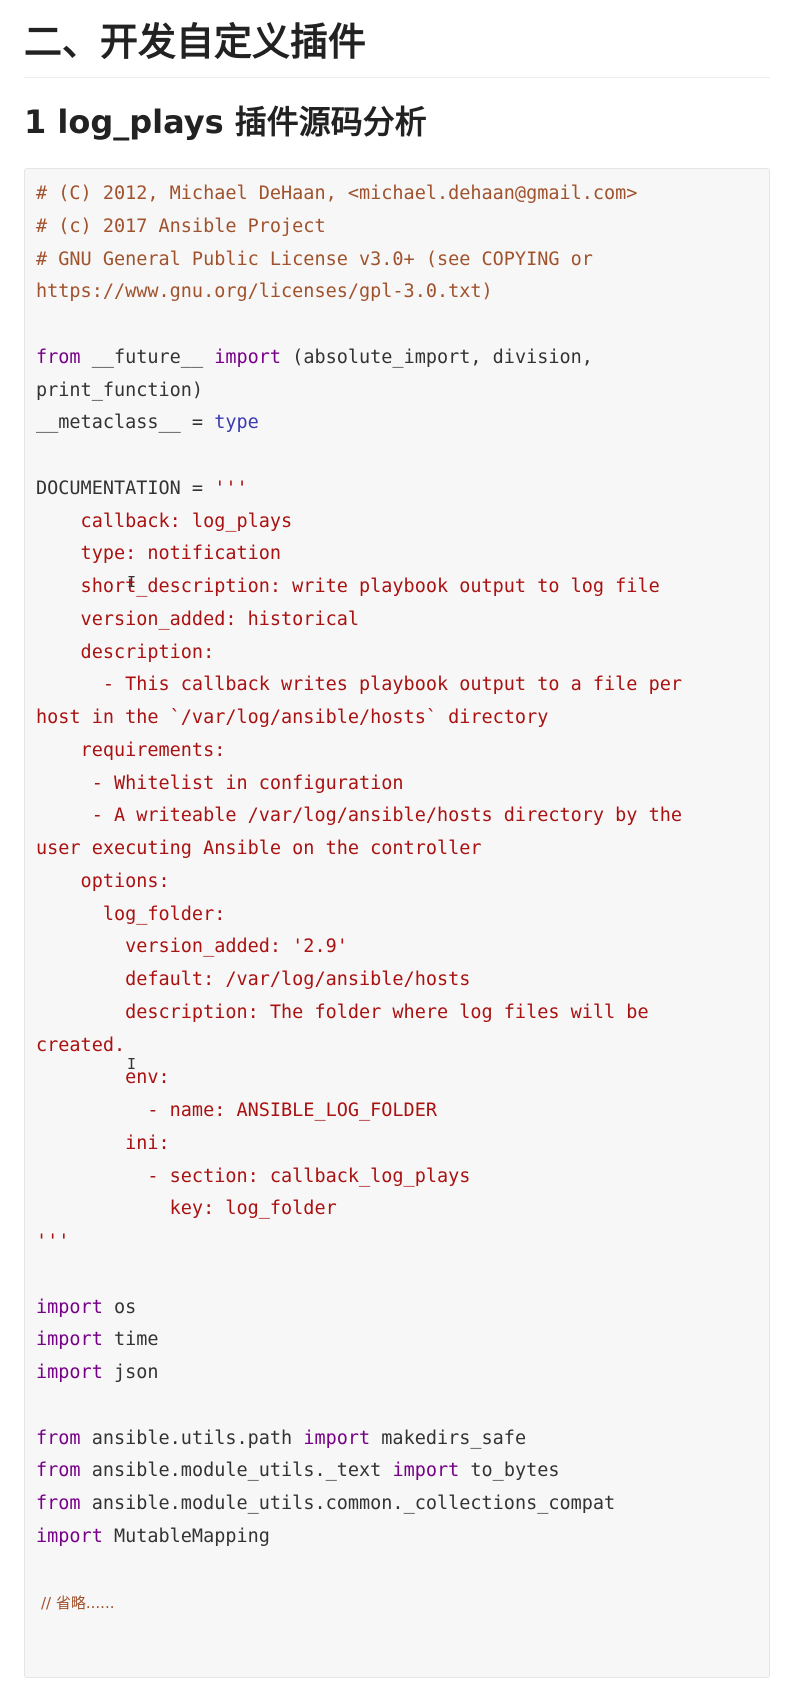 The image size is (802, 1707). Describe the element at coordinates (147, 357) in the screenshot. I see `code-token: __future__` at that location.